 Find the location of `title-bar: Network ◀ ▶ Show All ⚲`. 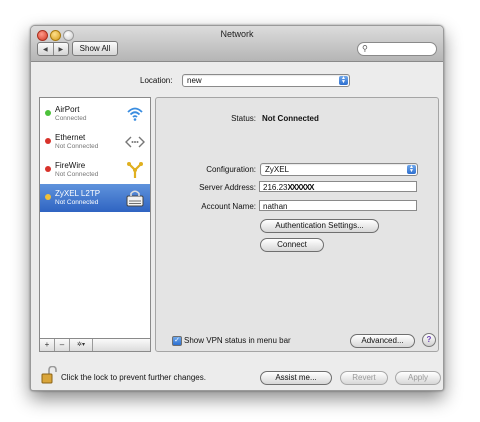

title-bar: Network ◀ ▶ Show All ⚲ is located at coordinates (237, 44).